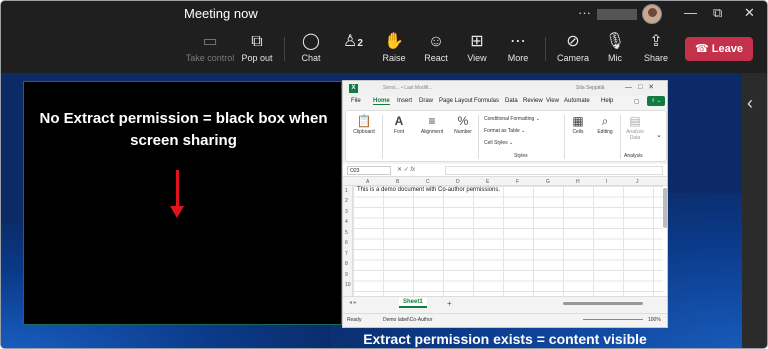 Image resolution: width=768 pixels, height=349 pixels. What do you see at coordinates (428, 182) in the screenshot?
I see `column-header: C` at bounding box center [428, 182].